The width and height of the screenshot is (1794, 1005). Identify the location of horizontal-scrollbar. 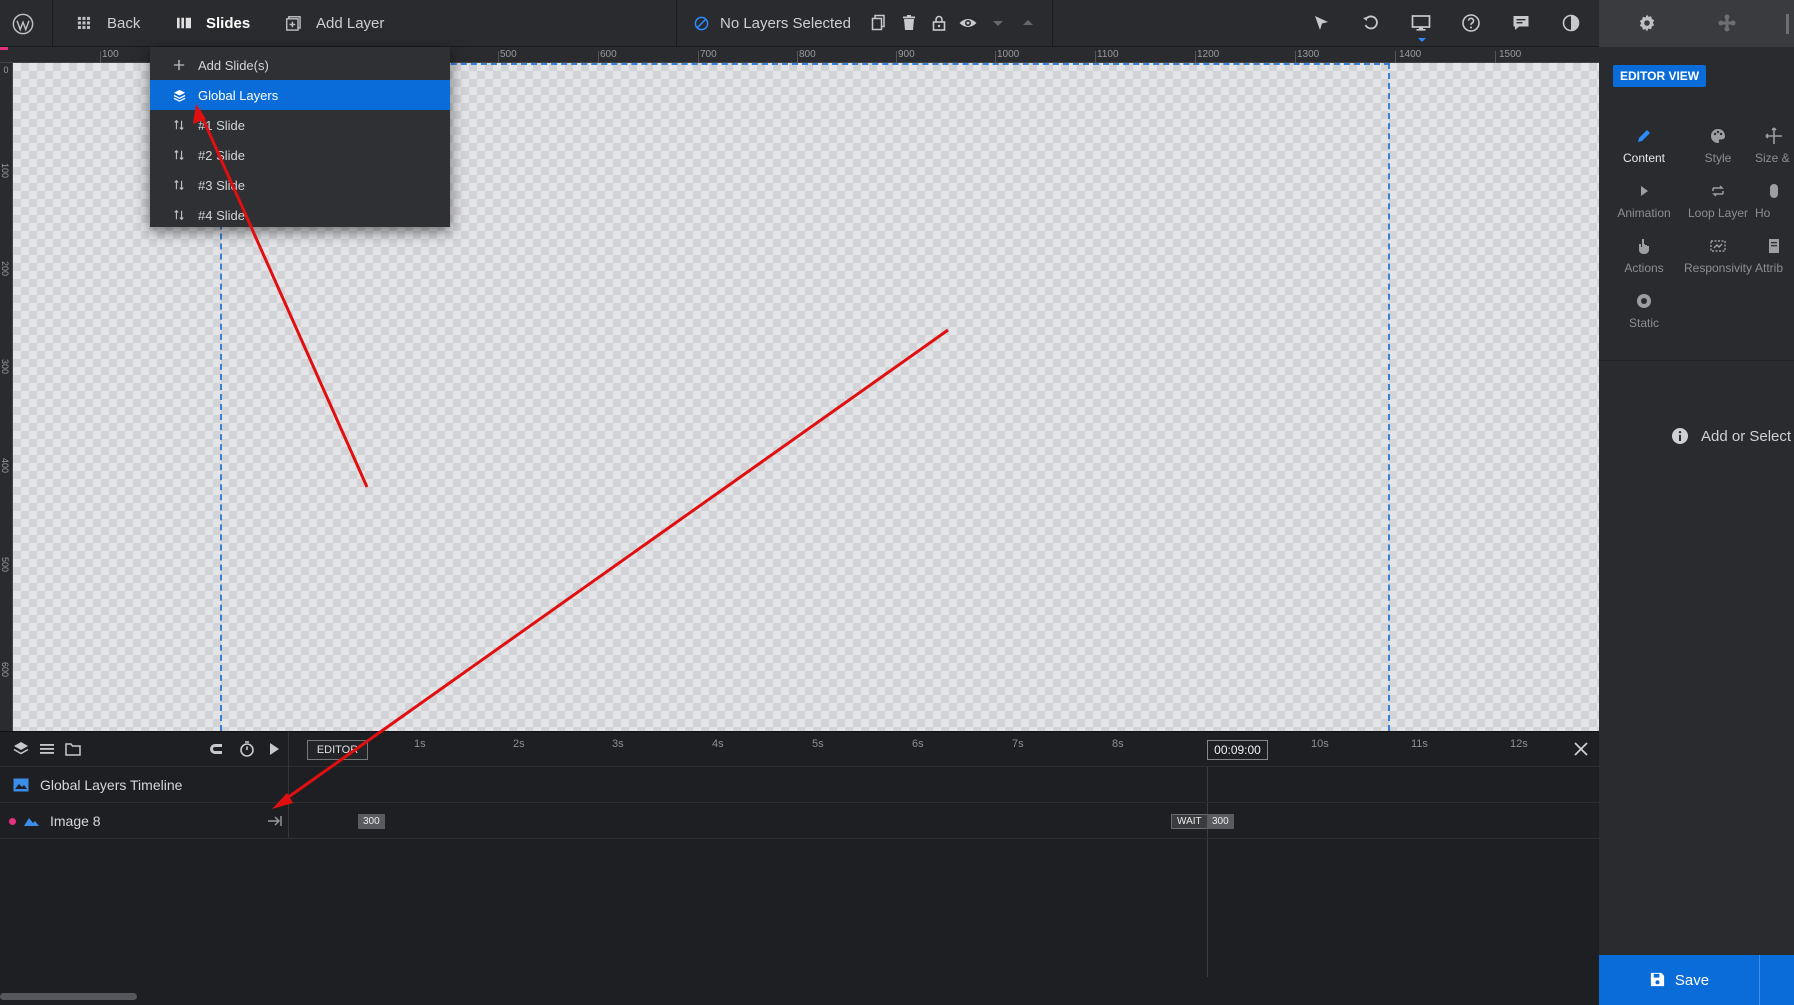
(68, 996).